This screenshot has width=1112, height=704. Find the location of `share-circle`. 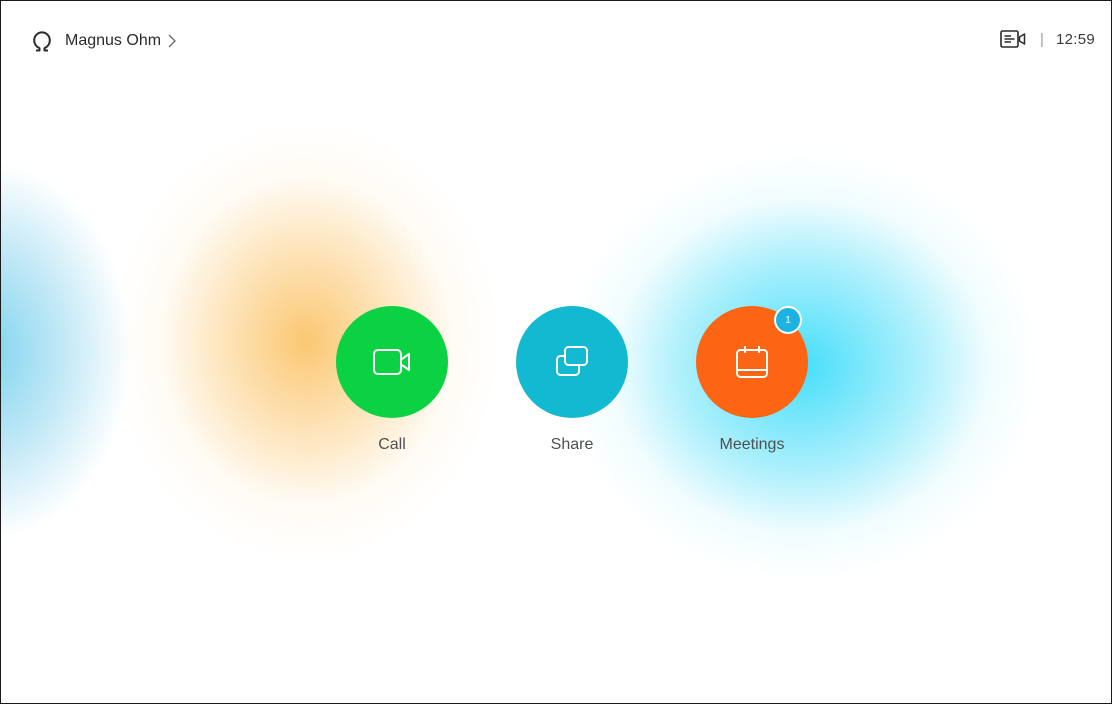

share-circle is located at coordinates (572, 362).